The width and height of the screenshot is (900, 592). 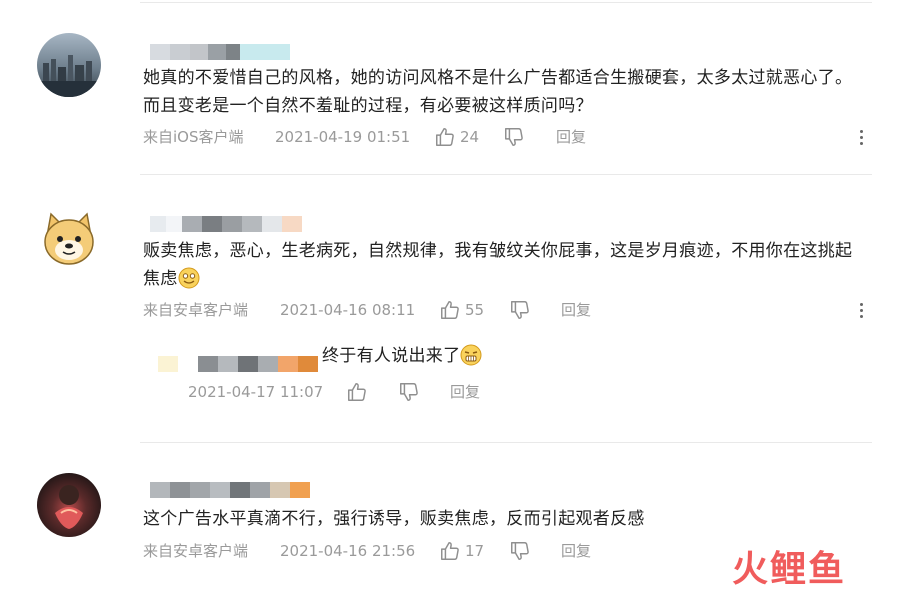 I want to click on comment-source: 来自iOS客户端, so click(x=193, y=137).